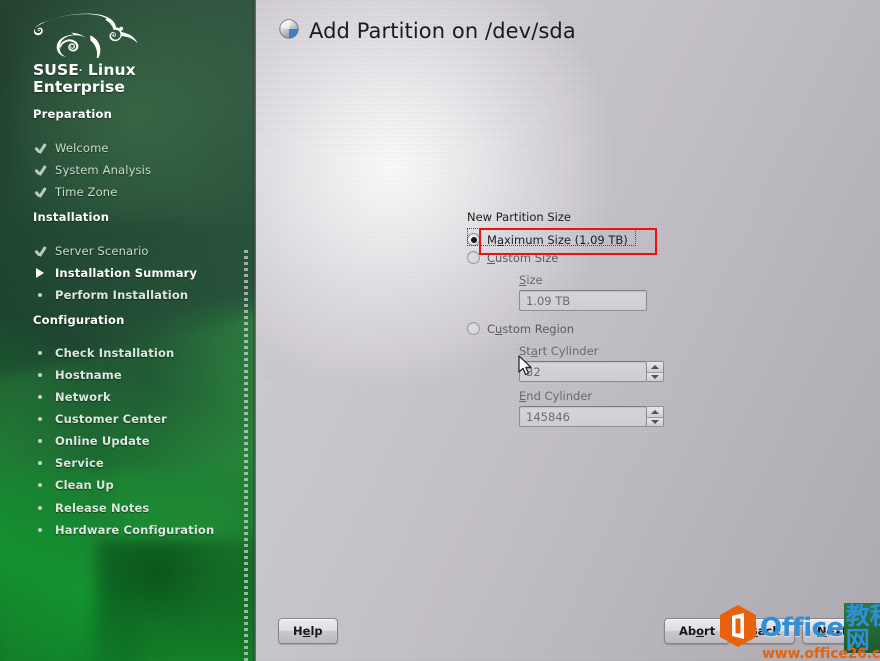  I want to click on arrow-right-icon, so click(40, 273).